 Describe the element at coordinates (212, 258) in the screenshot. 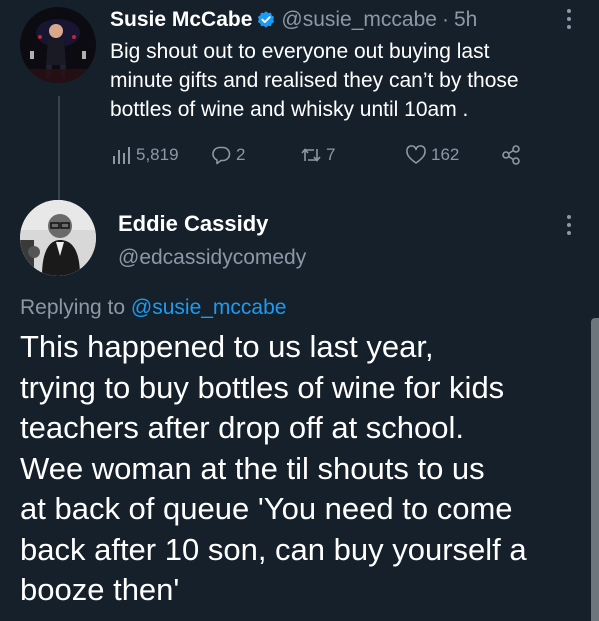

I see `tweet2-handle: @edcassidycomedy` at that location.